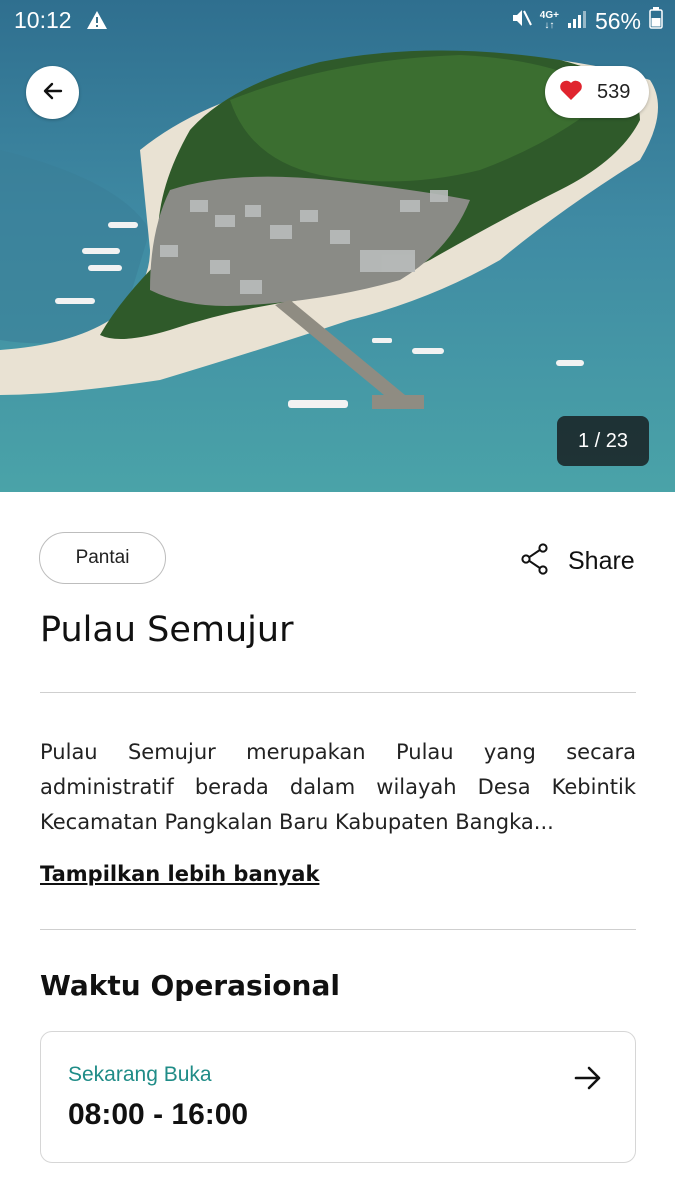 The height and width of the screenshot is (1200, 675). Describe the element at coordinates (656, 21) in the screenshot. I see `battery-icon` at that location.